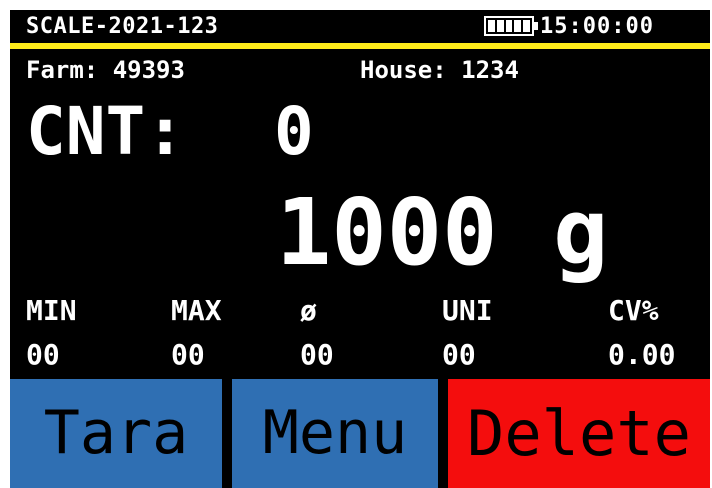 The image size is (712, 488). I want to click on battery-full-icon, so click(509, 26).